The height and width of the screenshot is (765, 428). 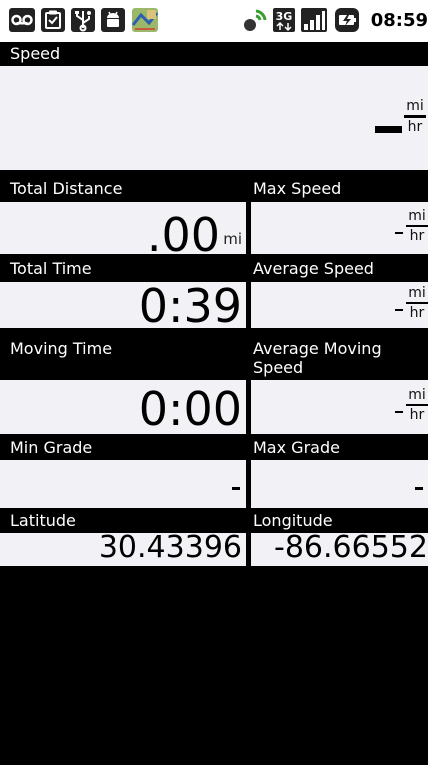 What do you see at coordinates (284, 16) in the screenshot?
I see `svg-text: 3G` at bounding box center [284, 16].